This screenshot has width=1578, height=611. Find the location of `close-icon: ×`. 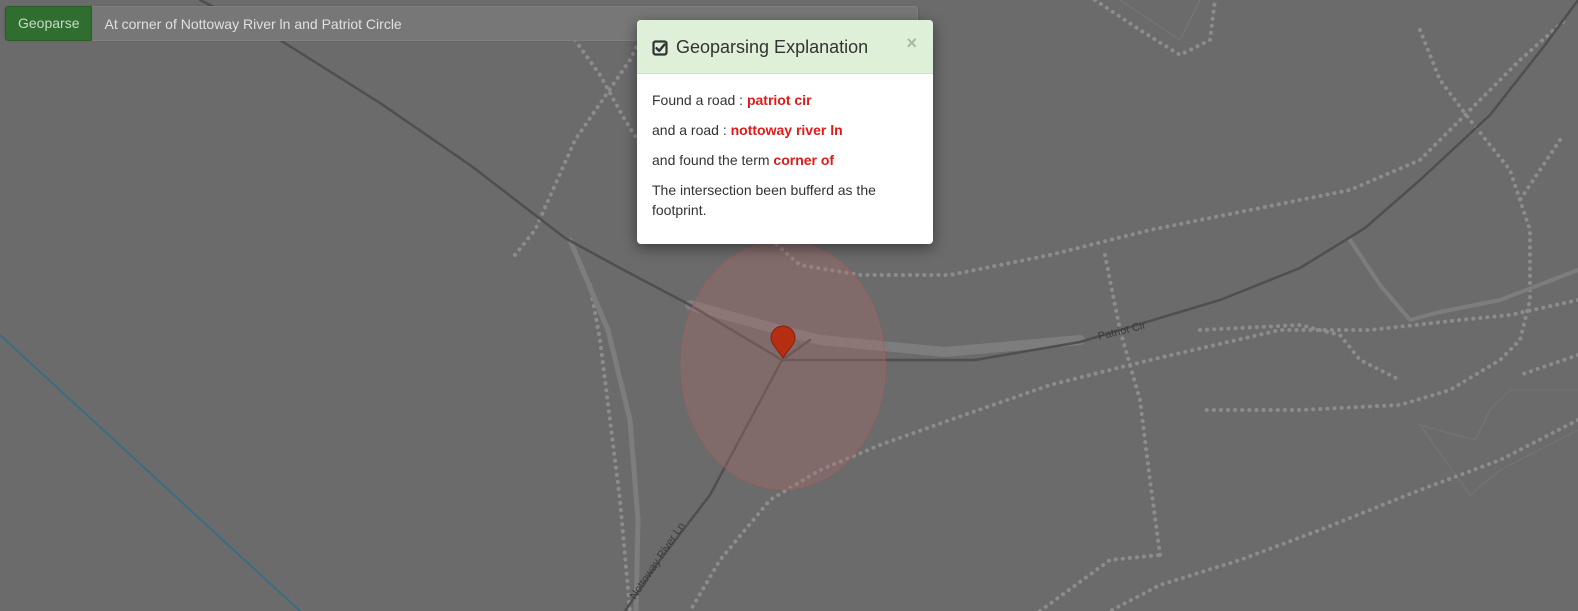

close-icon: × is located at coordinates (911, 43).